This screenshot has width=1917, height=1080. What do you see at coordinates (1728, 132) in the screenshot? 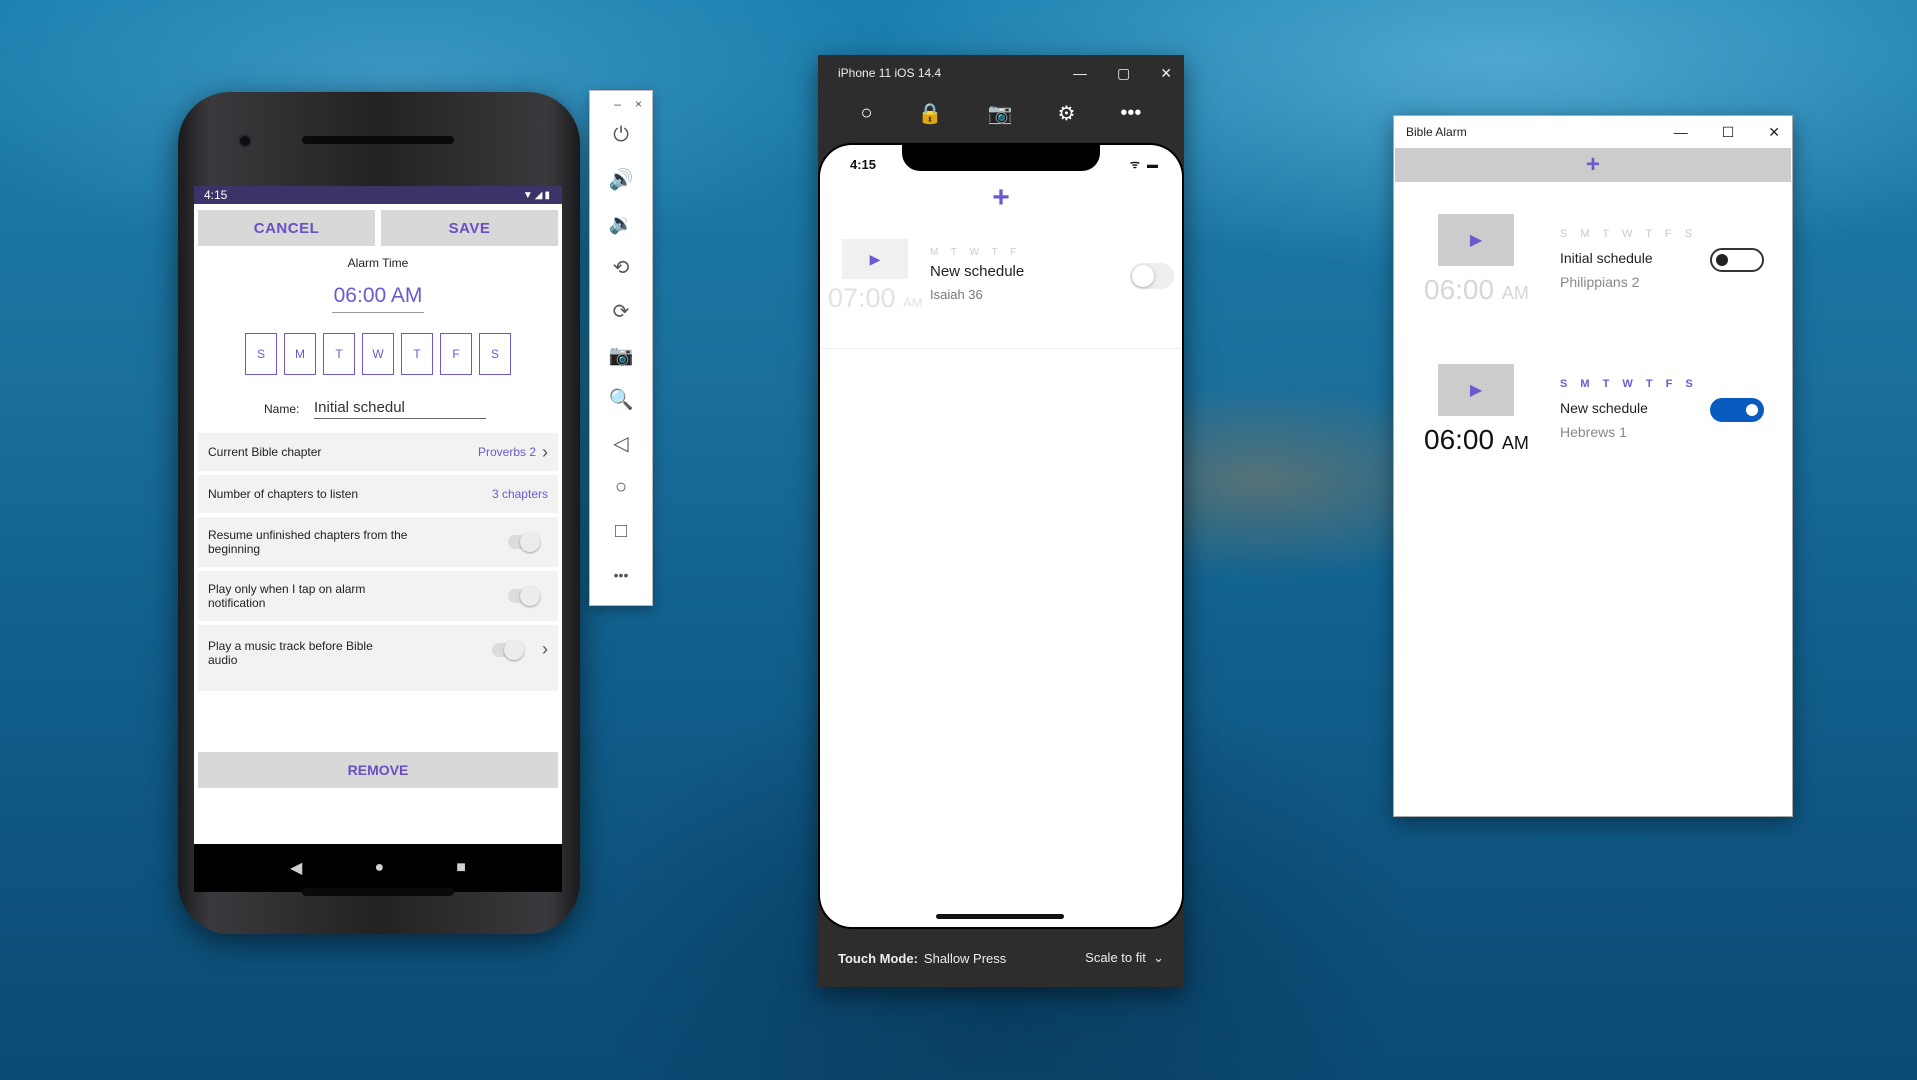
I see `maximize-button: ☐` at bounding box center [1728, 132].